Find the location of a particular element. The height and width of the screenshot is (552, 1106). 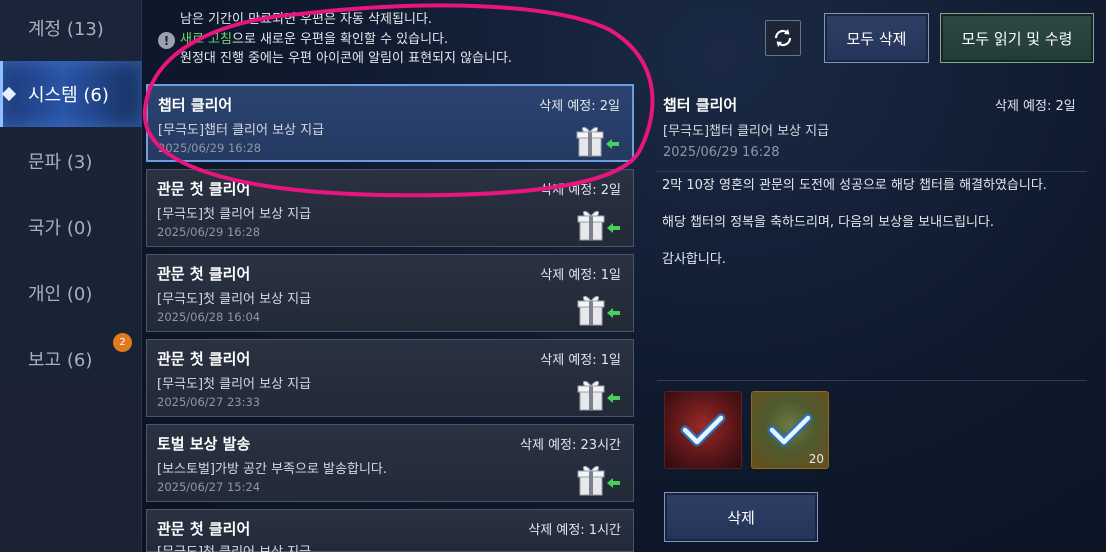

sidebar-item-nation: 국가 (0) is located at coordinates (71, 227).